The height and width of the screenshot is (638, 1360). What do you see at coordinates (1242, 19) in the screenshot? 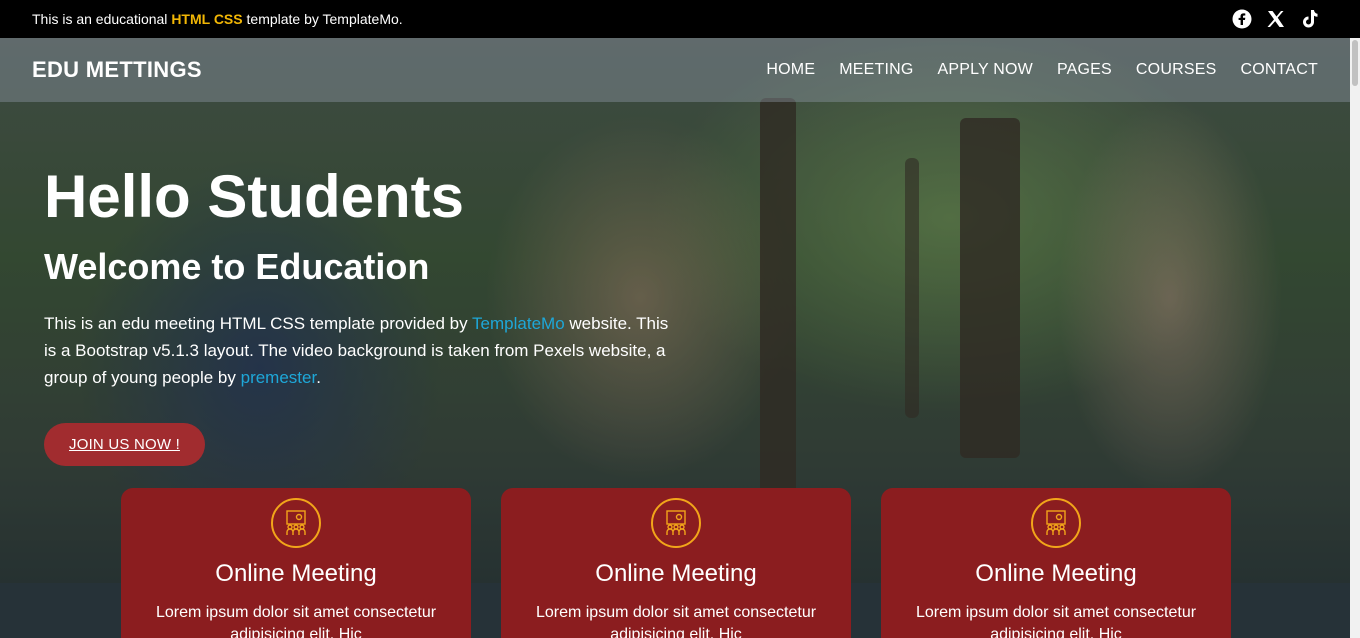
I see `facebook-icon` at bounding box center [1242, 19].